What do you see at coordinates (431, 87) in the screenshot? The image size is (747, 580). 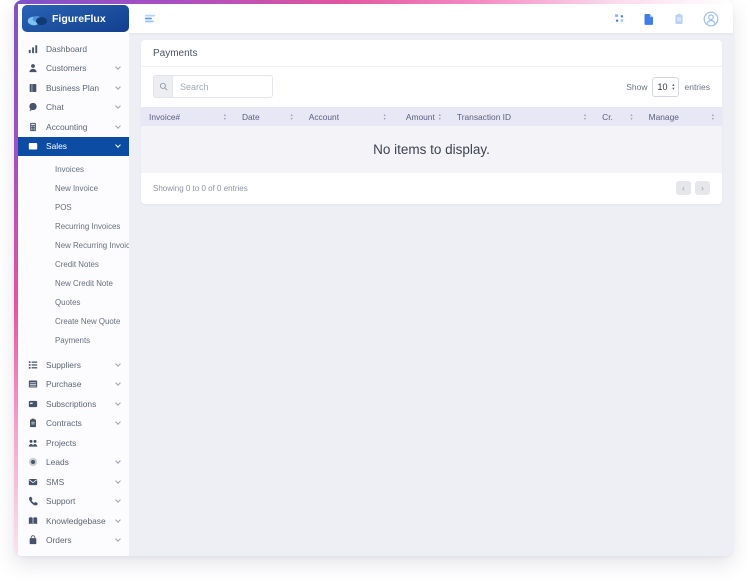 I see `table-controls: Show 10 ▴▾ entries` at bounding box center [431, 87].